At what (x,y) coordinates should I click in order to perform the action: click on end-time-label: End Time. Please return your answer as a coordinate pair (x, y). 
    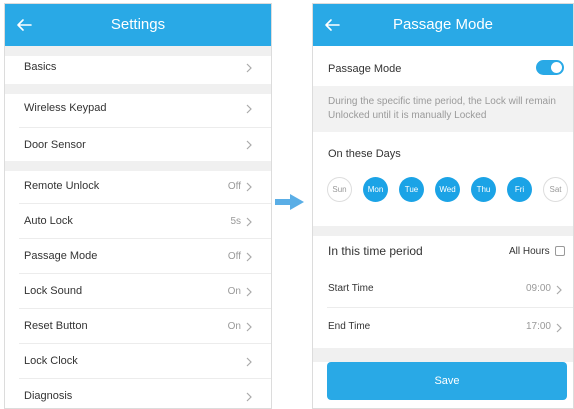
    Looking at the image, I should click on (349, 326).